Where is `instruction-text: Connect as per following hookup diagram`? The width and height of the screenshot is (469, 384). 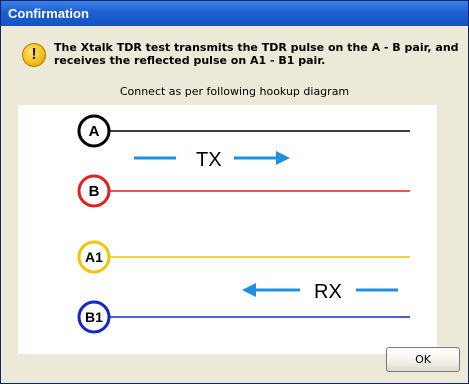
instruction-text: Connect as per following hookup diagram is located at coordinates (234, 91).